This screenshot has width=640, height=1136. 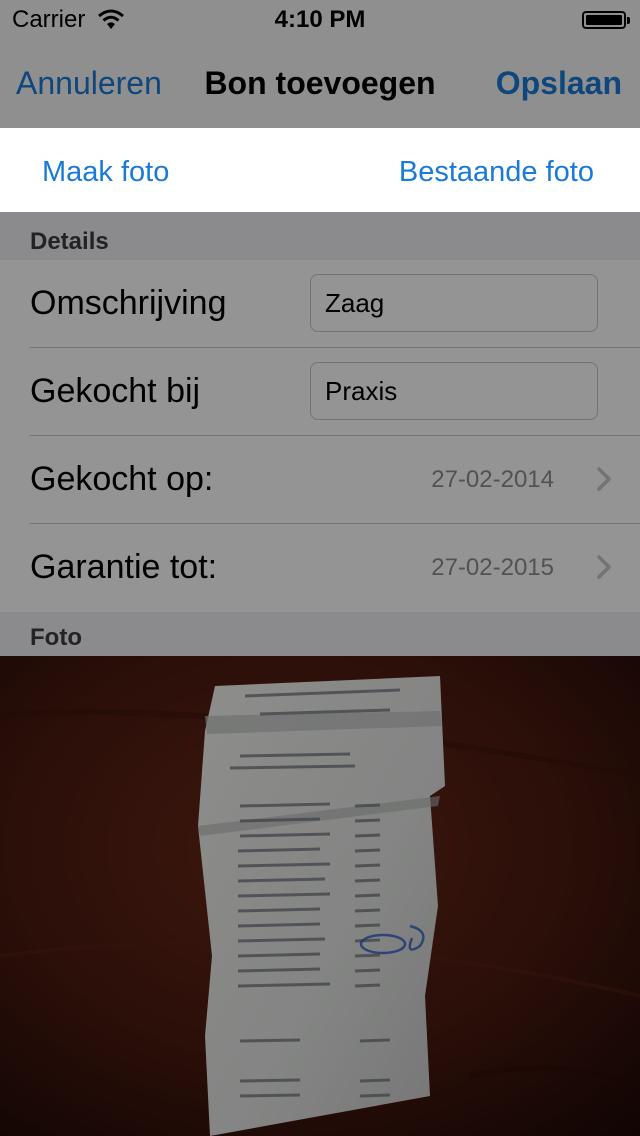 I want to click on store-label: Gekocht bij, so click(x=115, y=391).